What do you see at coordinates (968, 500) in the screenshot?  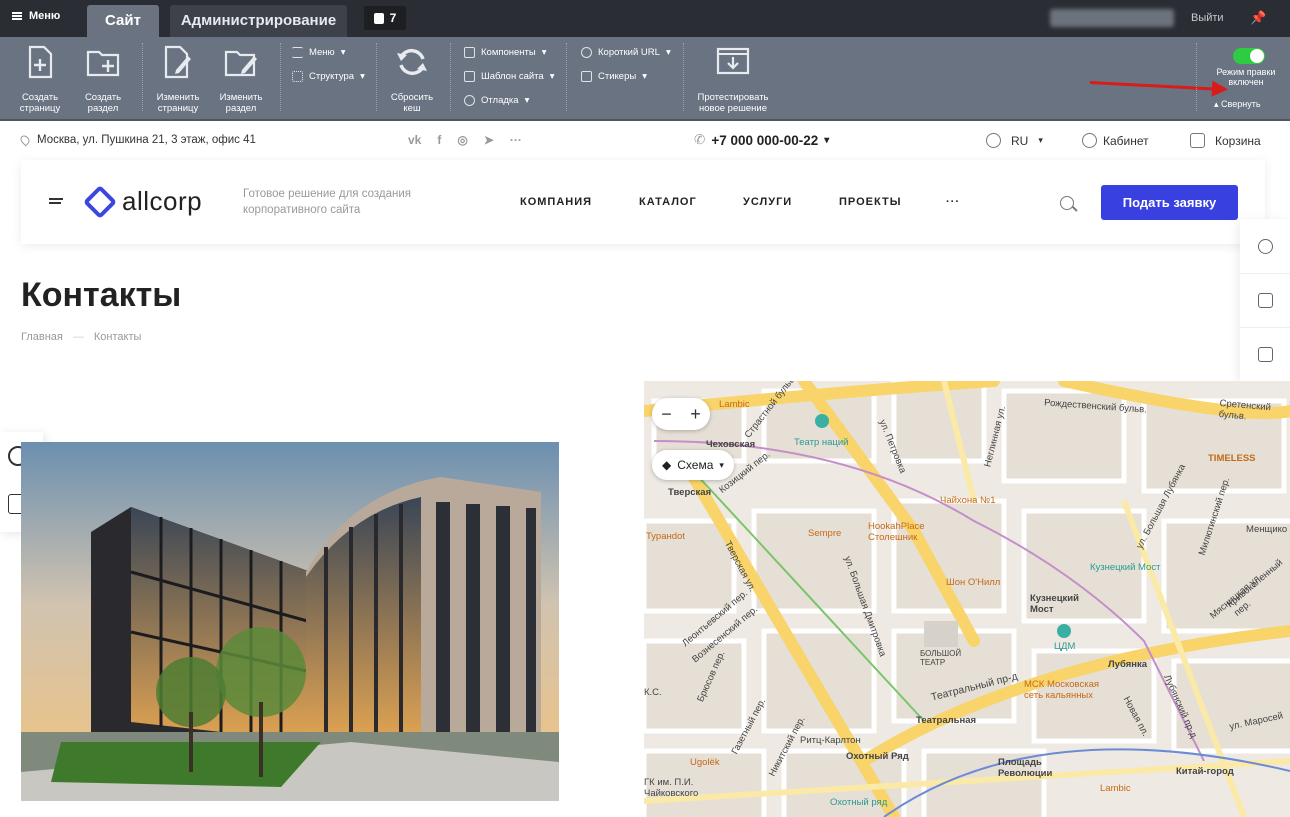 I see `map-poi-label: Чайхона №1` at bounding box center [968, 500].